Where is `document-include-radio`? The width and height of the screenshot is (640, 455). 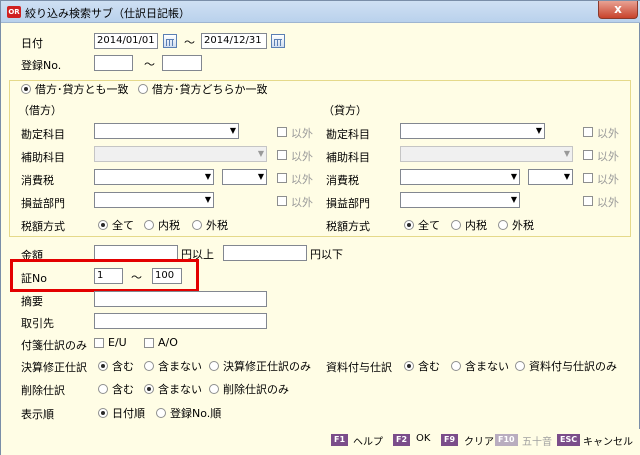
document-include-radio is located at coordinates (409, 366).